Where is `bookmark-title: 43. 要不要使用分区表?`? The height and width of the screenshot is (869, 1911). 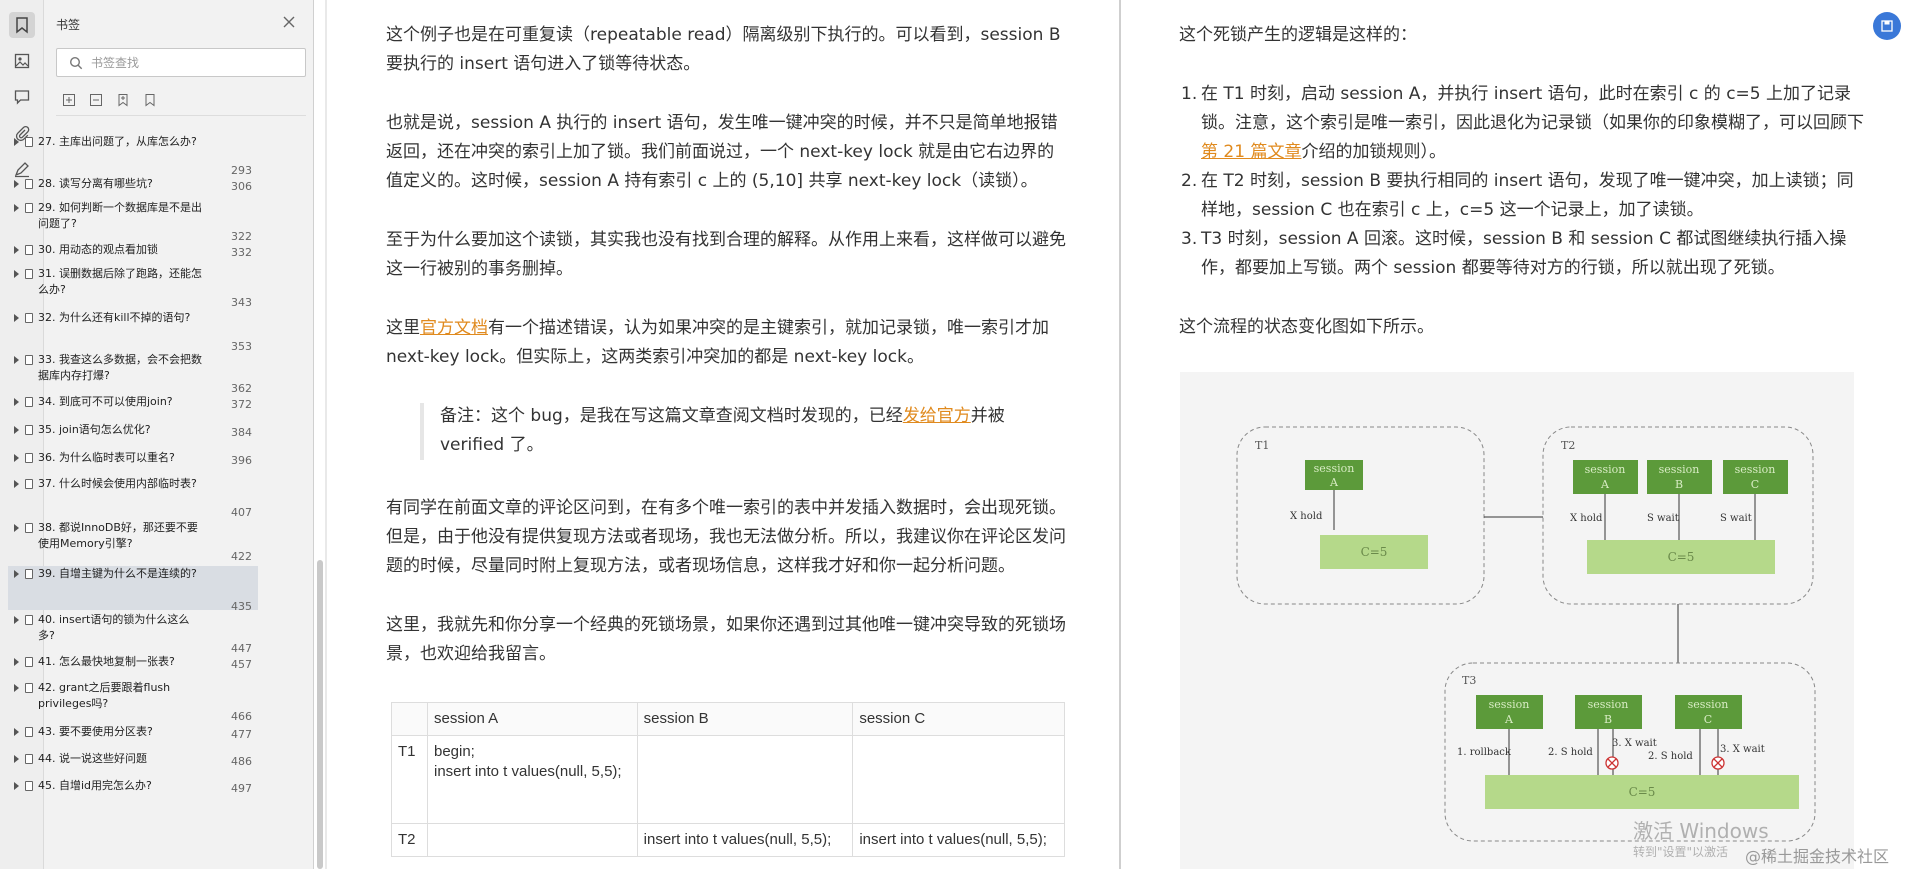 bookmark-title: 43. 要不要使用分区表? is located at coordinates (95, 731).